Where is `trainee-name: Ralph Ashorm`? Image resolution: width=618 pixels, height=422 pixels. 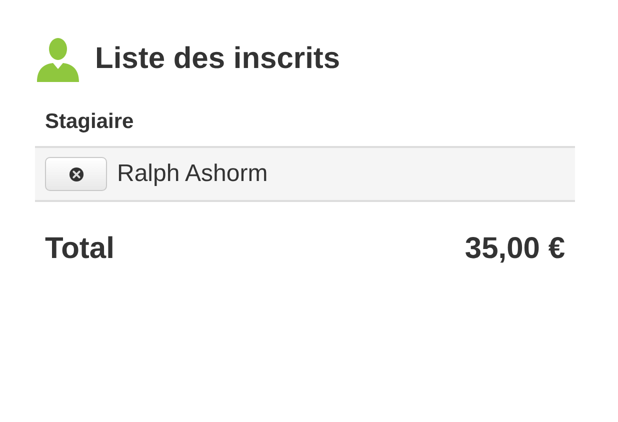 trainee-name: Ralph Ashorm is located at coordinates (192, 174).